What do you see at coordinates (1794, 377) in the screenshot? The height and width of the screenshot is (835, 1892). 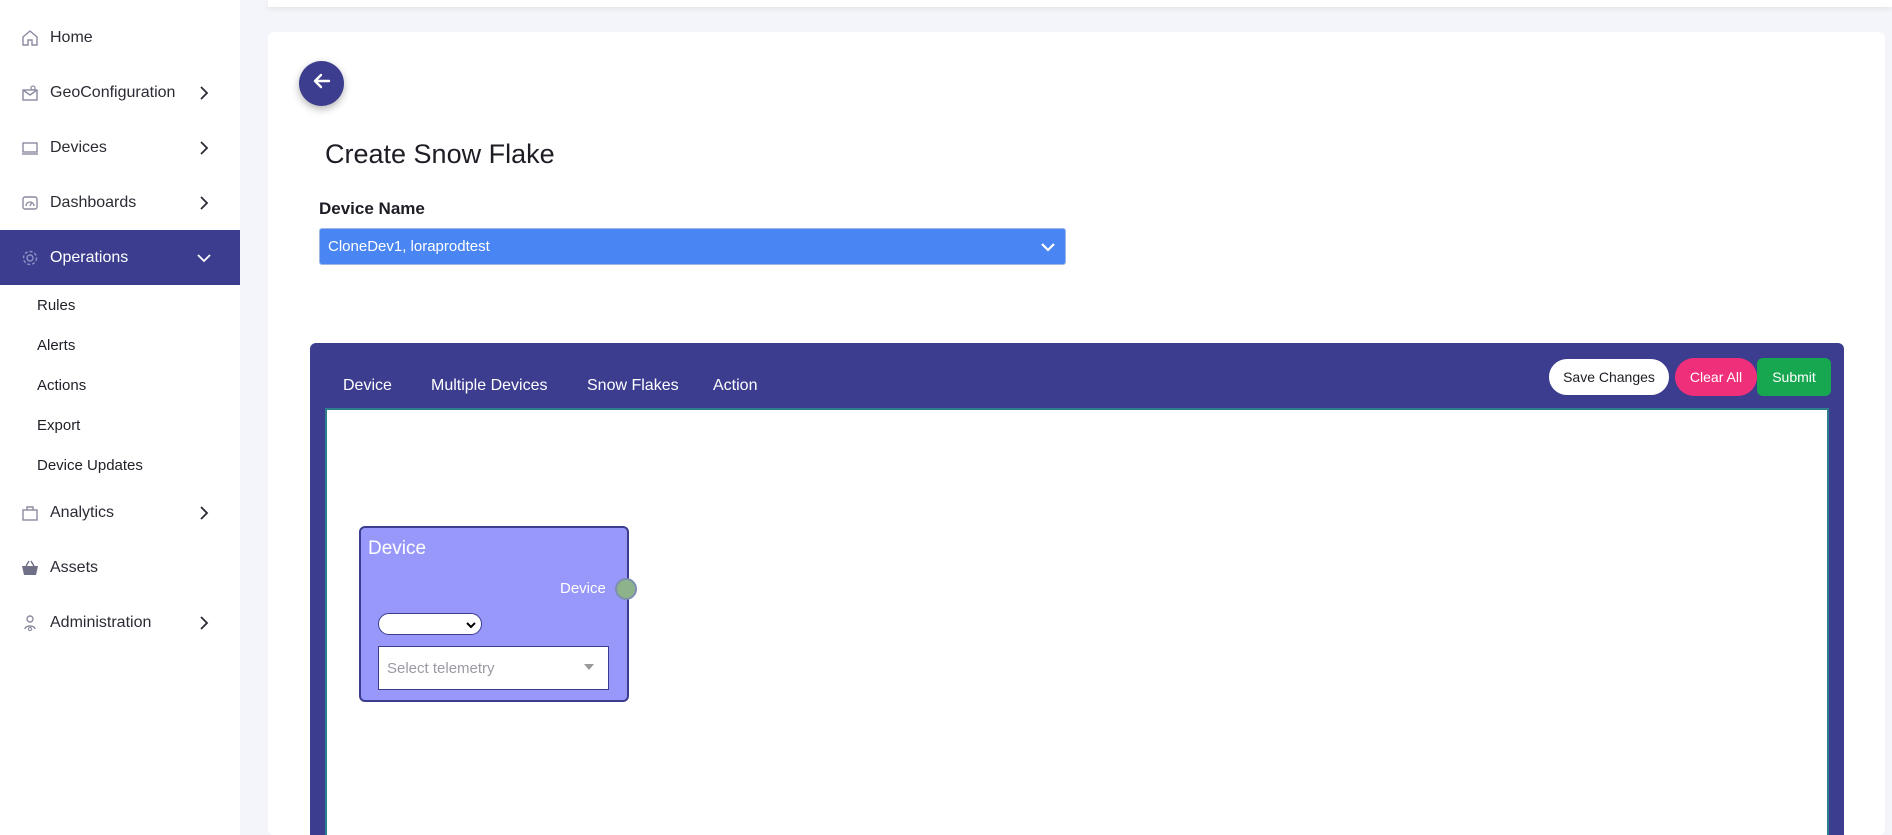 I see `submit-button: Submit` at bounding box center [1794, 377].